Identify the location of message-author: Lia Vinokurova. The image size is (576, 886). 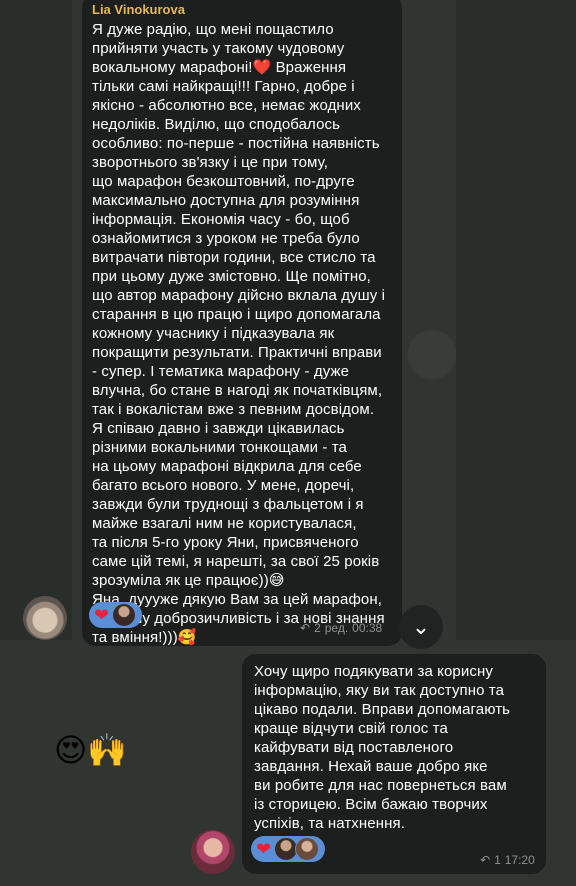
(242, 10).